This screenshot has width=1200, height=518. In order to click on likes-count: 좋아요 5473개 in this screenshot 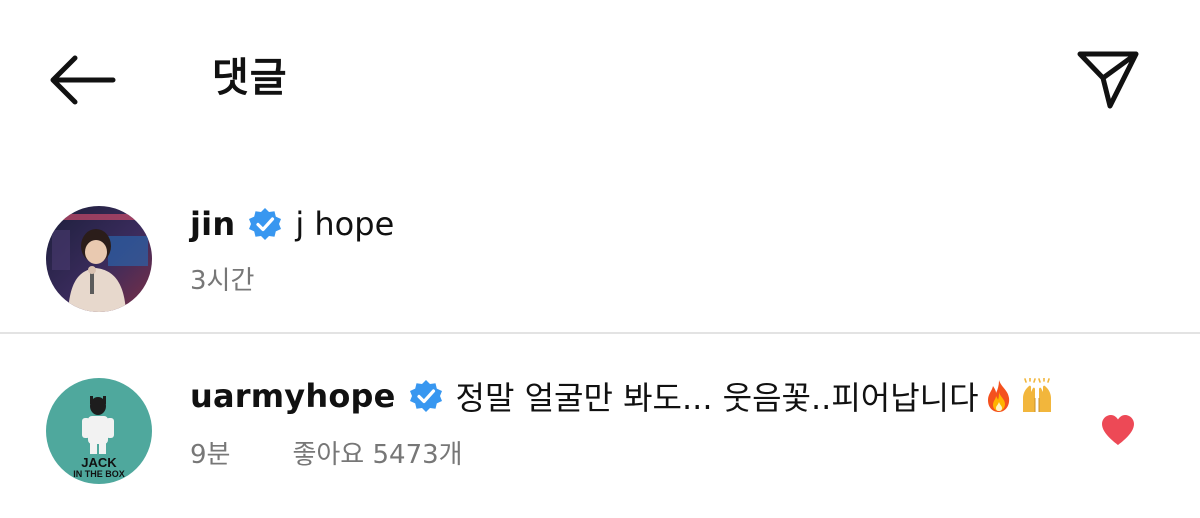, I will do `click(377, 452)`.